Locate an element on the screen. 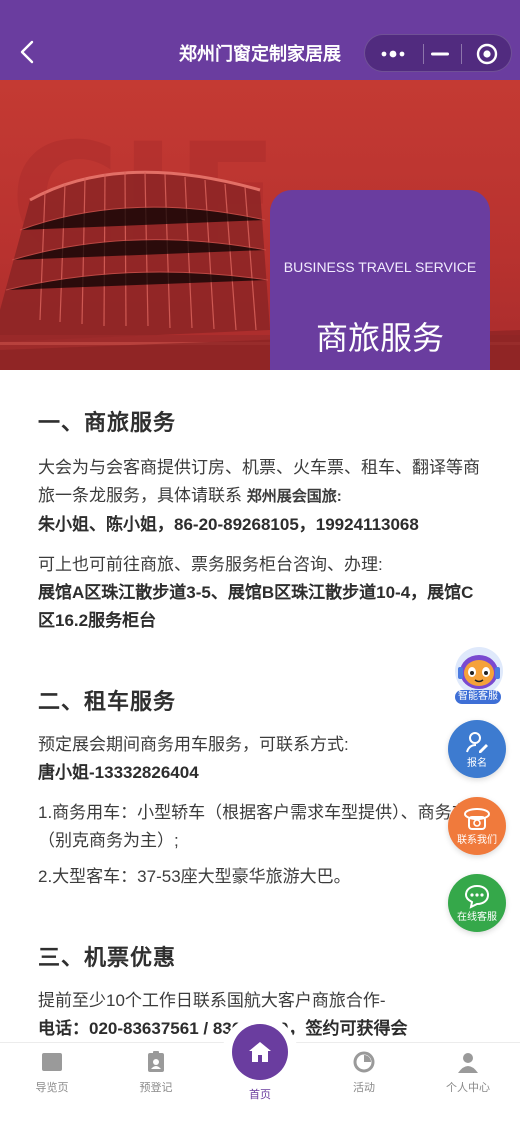  car-rental-intro: 预定展会期间商务用车服务，可联系方式: is located at coordinates (193, 744).